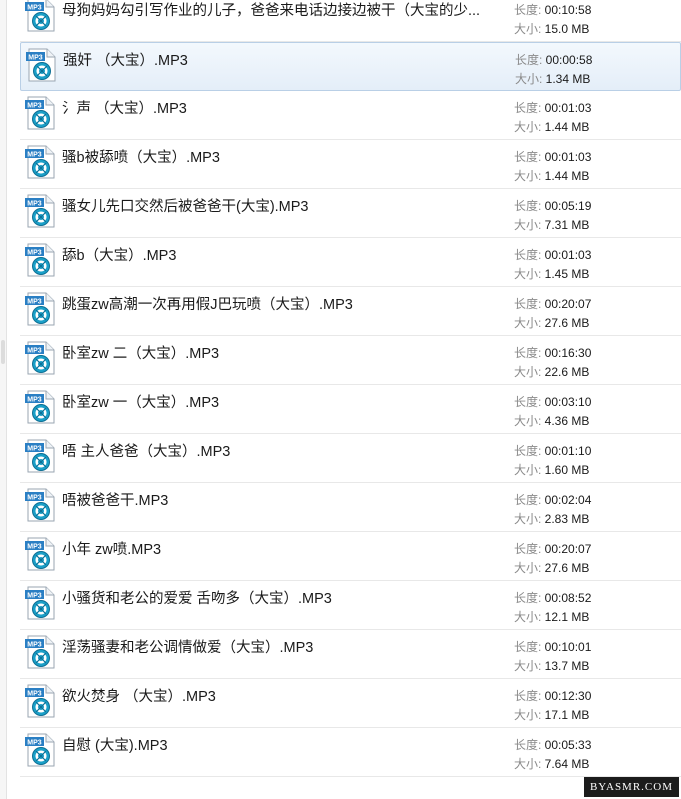 Image resolution: width=681 pixels, height=799 pixels. What do you see at coordinates (146, 452) in the screenshot?
I see `file-name: 唔 主人爸爸（大宝）.MP3` at bounding box center [146, 452].